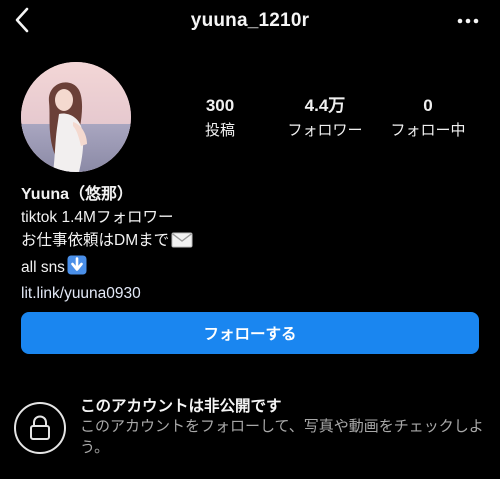 Image resolution: width=500 pixels, height=479 pixels. What do you see at coordinates (77, 194) in the screenshot?
I see `display-name: Yuuna（悠那）` at bounding box center [77, 194].